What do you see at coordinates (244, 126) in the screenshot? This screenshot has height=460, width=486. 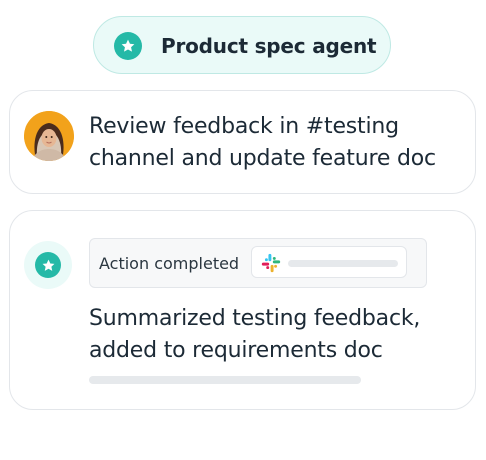 I see `request-line-1: Review feedback in #testing` at bounding box center [244, 126].